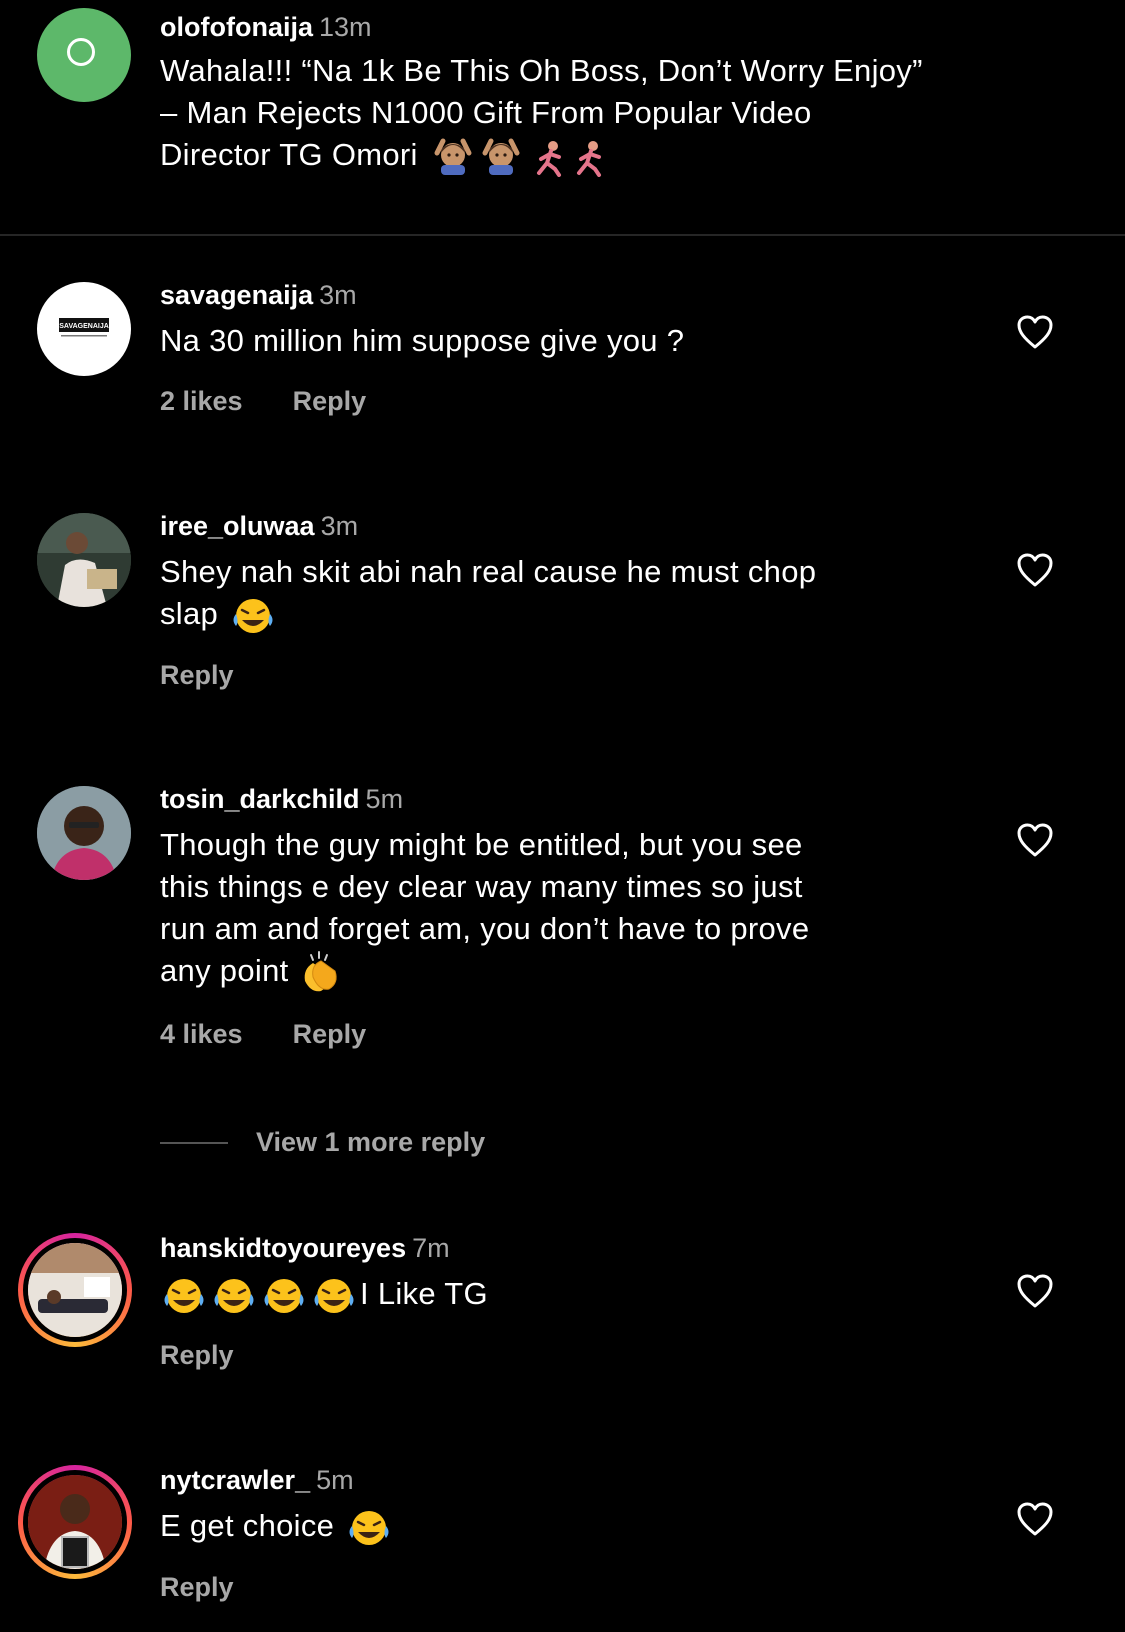  Describe the element at coordinates (370, 1142) in the screenshot. I see `view-more-replies-label: View 1 more reply` at that location.